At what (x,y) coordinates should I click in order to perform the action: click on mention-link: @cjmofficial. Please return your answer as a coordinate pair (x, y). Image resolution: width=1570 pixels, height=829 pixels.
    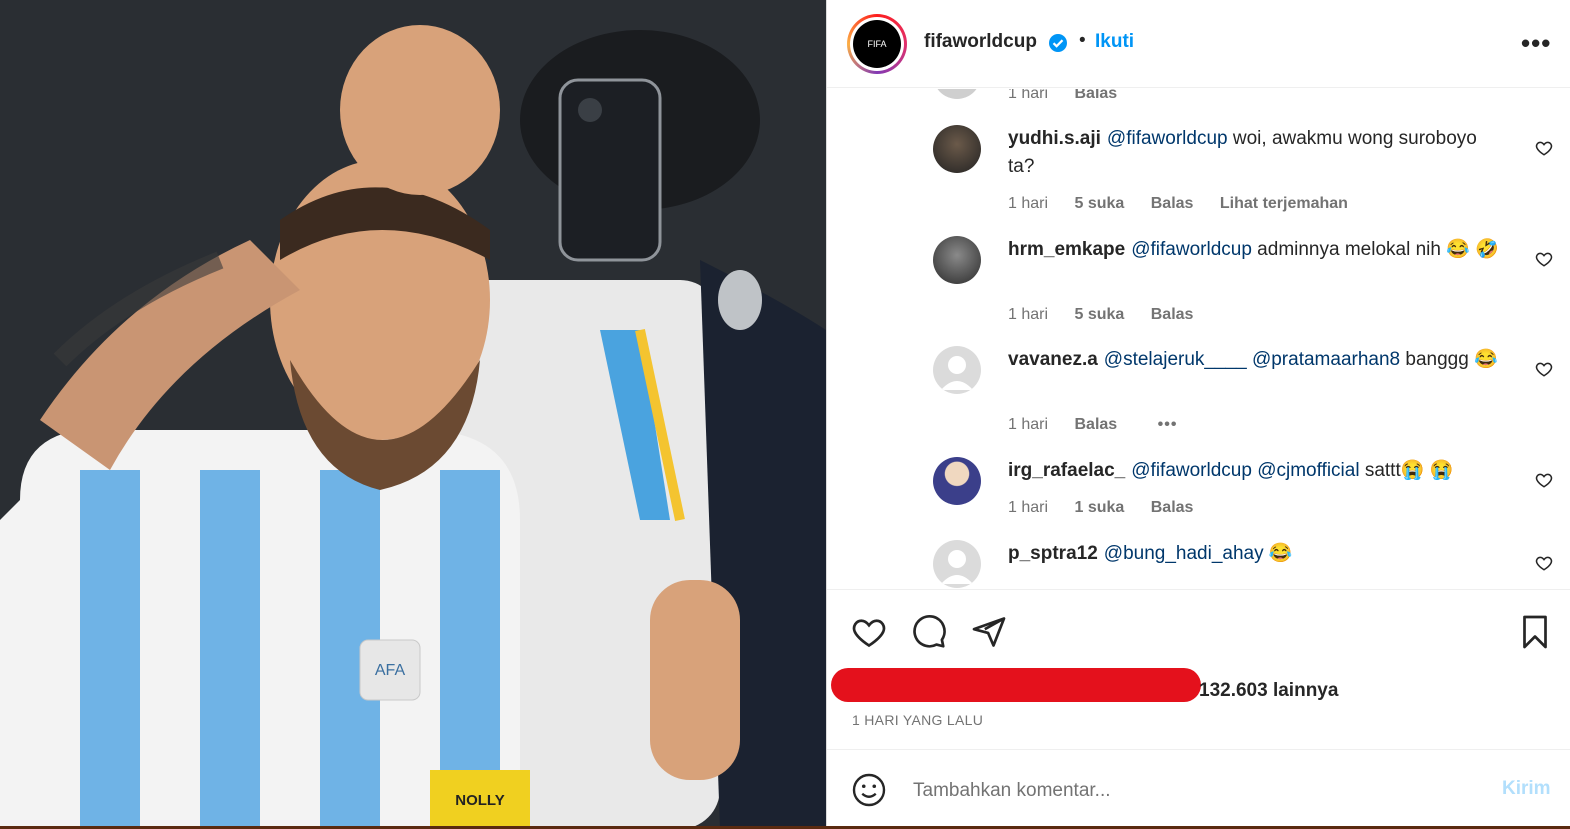
    Looking at the image, I should click on (1308, 470).